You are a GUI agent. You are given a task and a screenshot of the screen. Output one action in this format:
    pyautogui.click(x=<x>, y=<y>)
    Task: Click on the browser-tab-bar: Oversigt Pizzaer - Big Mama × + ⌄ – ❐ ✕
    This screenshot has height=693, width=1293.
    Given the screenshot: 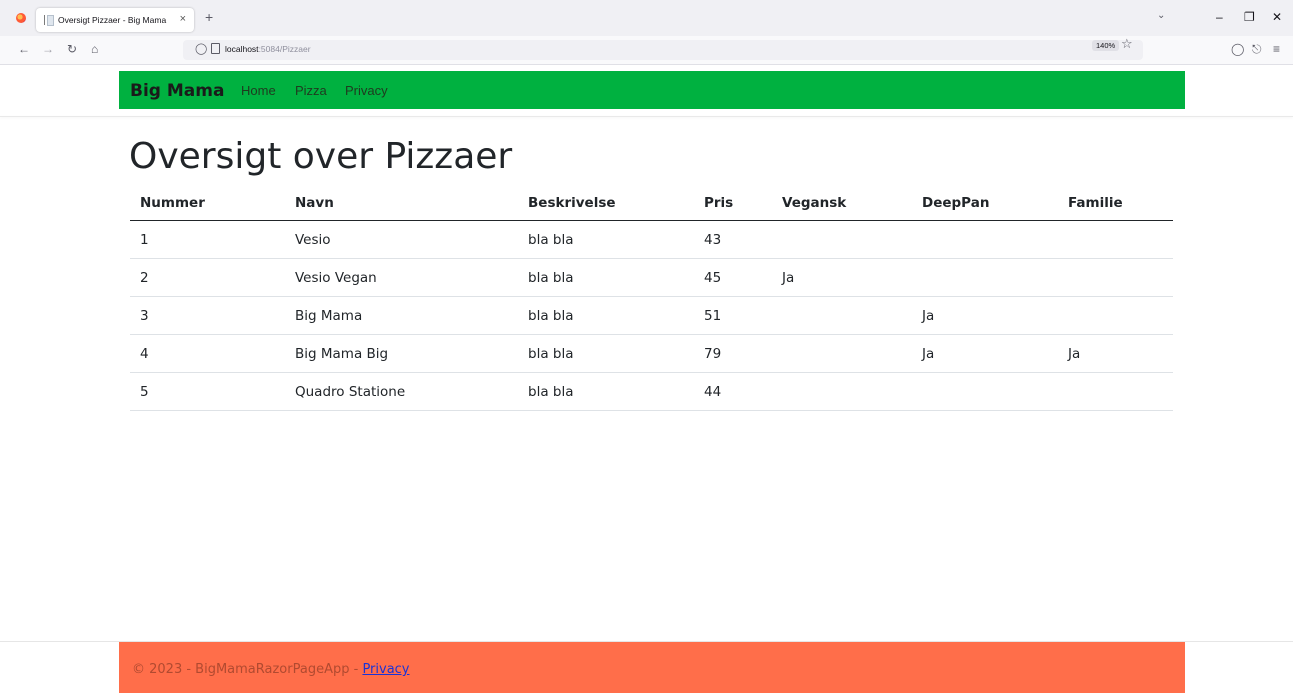 What is the action you would take?
    pyautogui.click(x=646, y=18)
    